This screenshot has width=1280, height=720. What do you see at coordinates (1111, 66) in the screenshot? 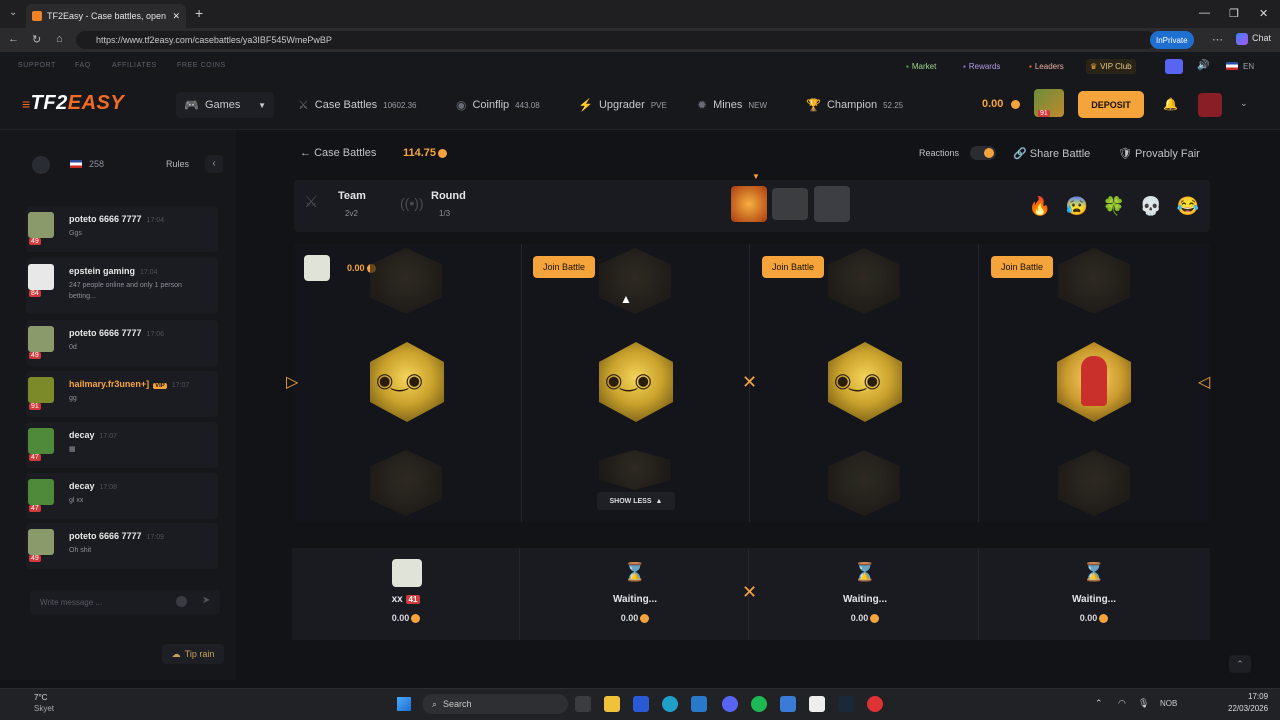
I see `vip-club-link: ♛ VIP Club` at bounding box center [1111, 66].